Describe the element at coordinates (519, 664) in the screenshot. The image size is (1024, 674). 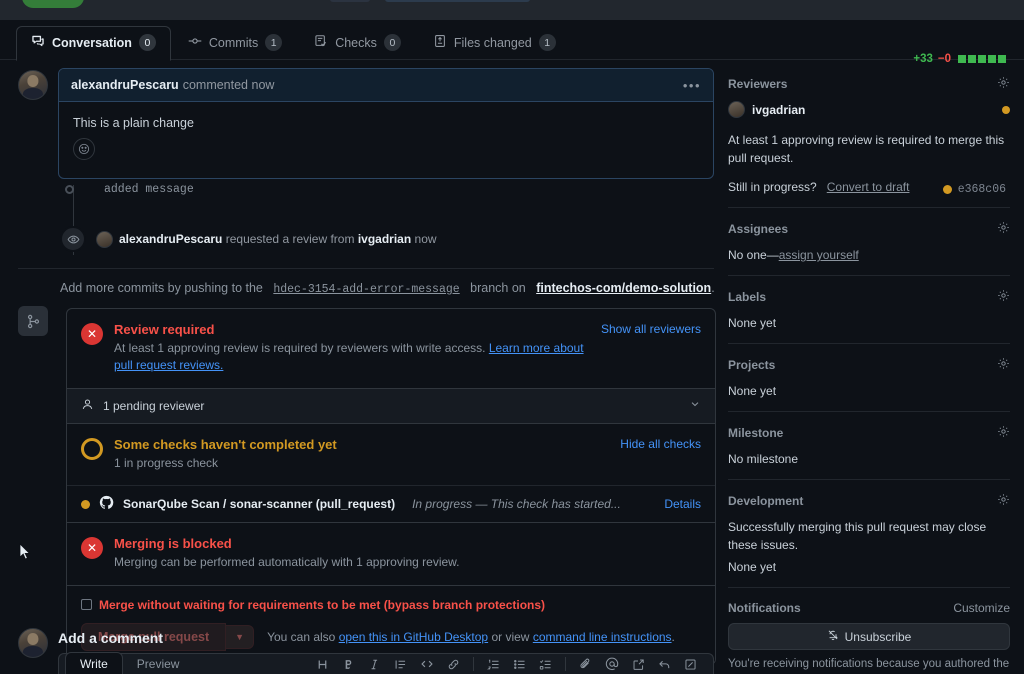
I see `unordered-list-icon` at that location.